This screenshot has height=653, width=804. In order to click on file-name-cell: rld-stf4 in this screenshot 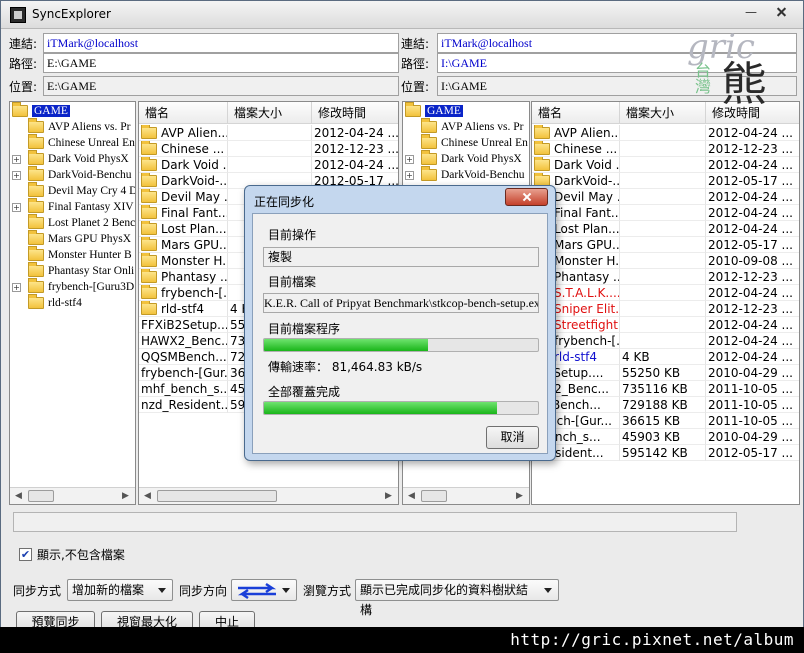, I will do `click(183, 309)`.